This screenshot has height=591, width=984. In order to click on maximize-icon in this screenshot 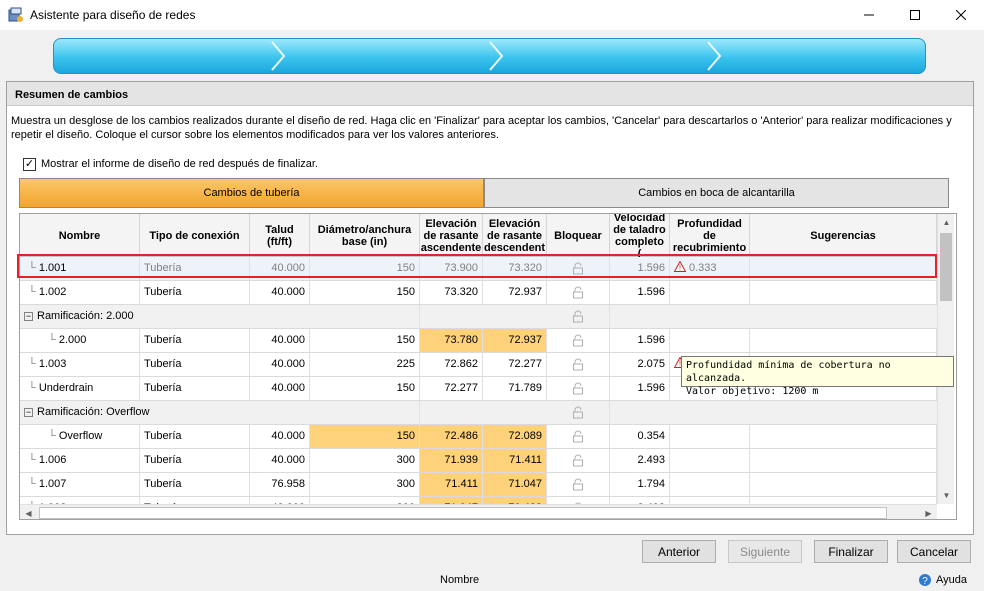, I will do `click(915, 15)`.